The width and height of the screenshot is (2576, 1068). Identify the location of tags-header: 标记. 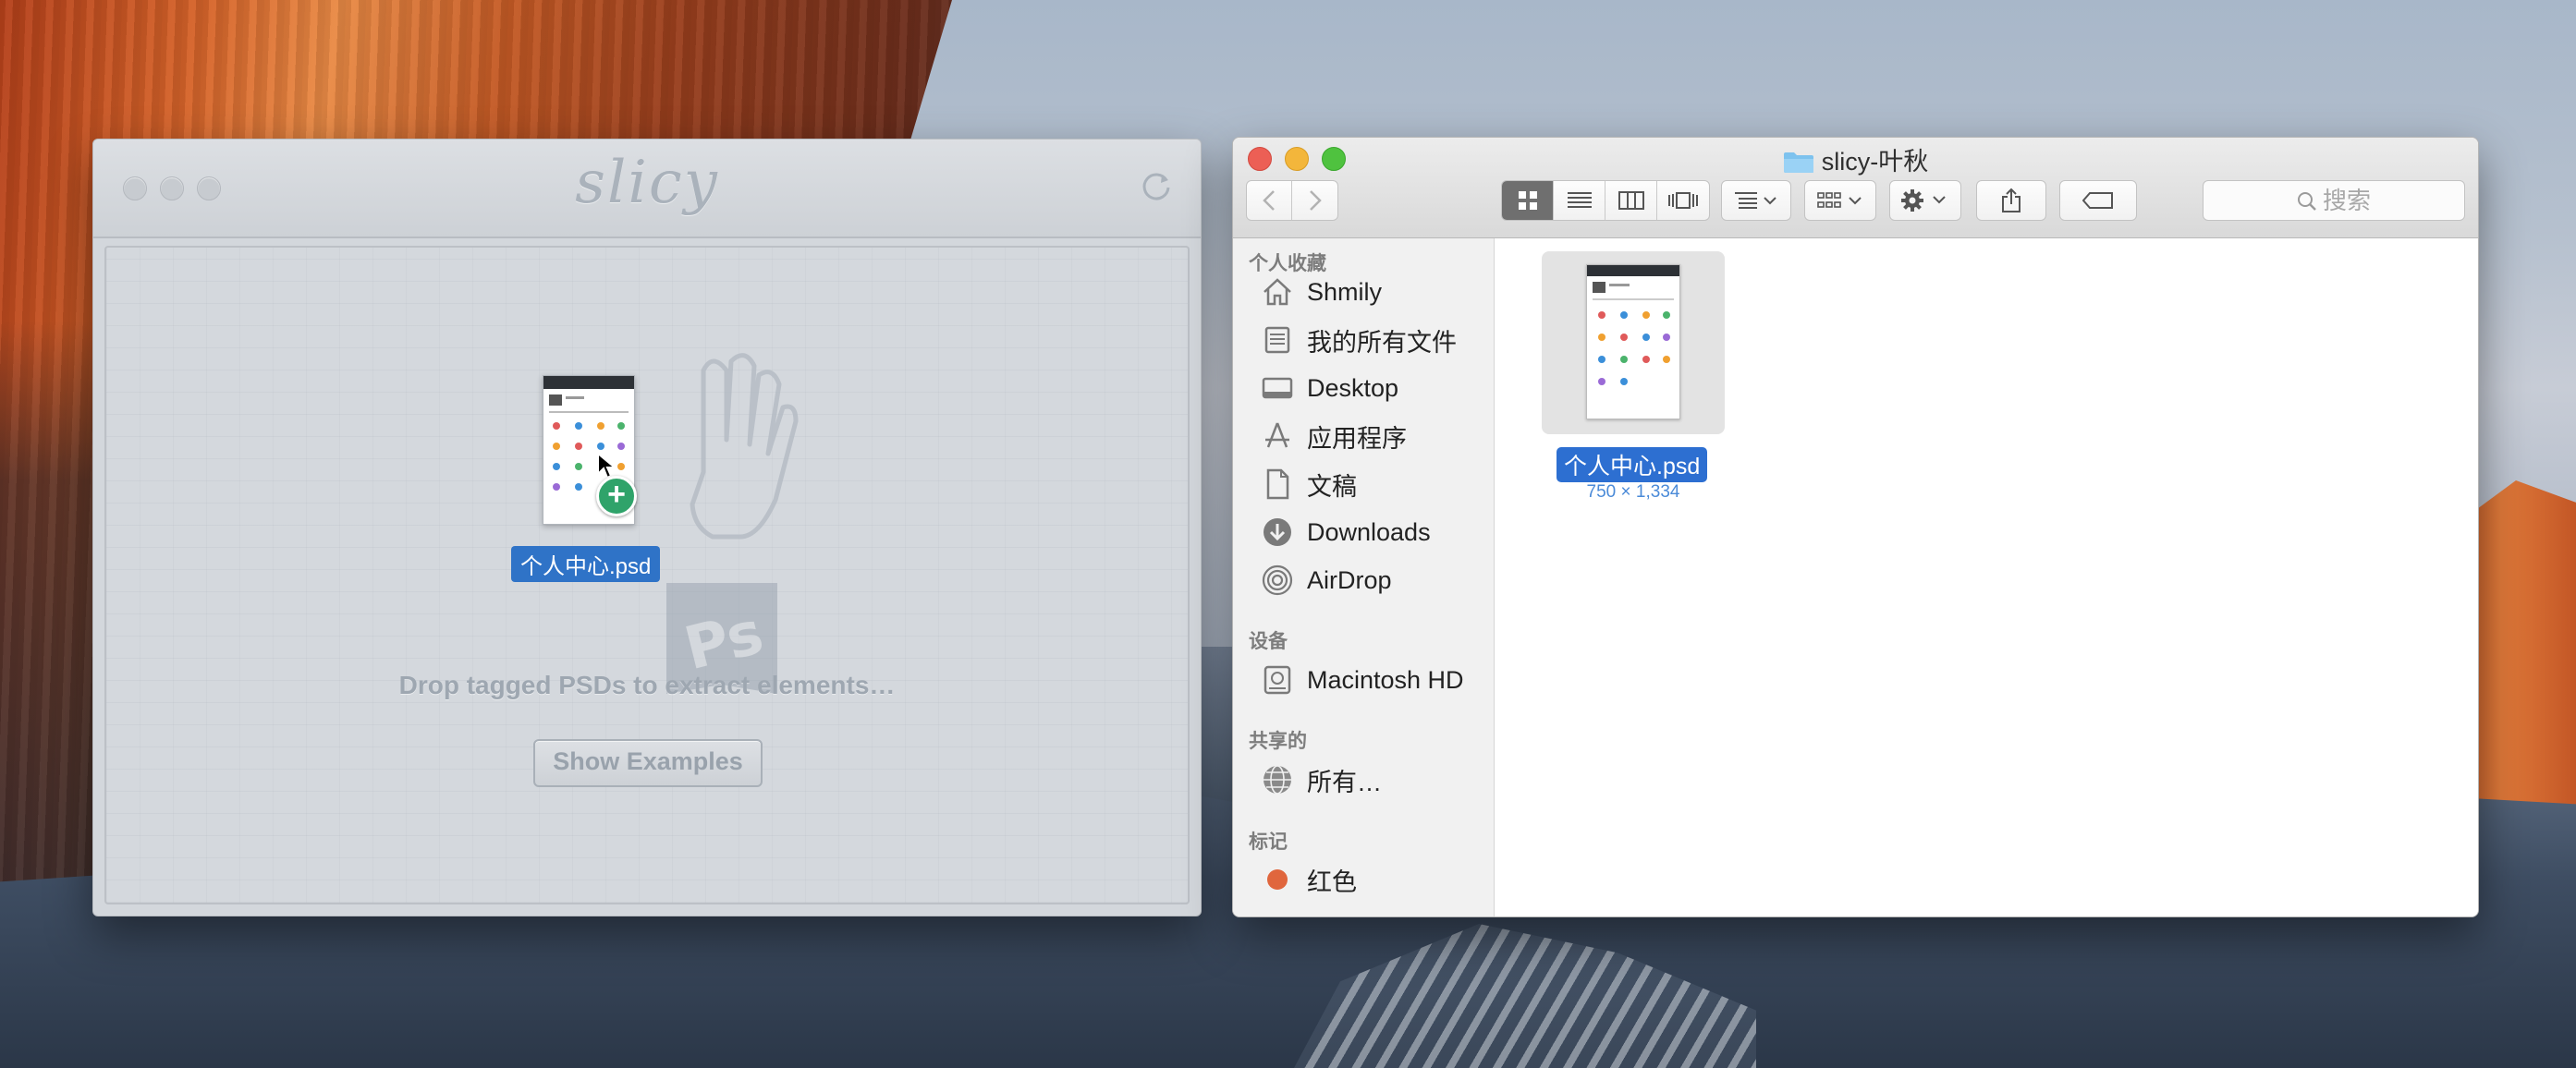
(1268, 842).